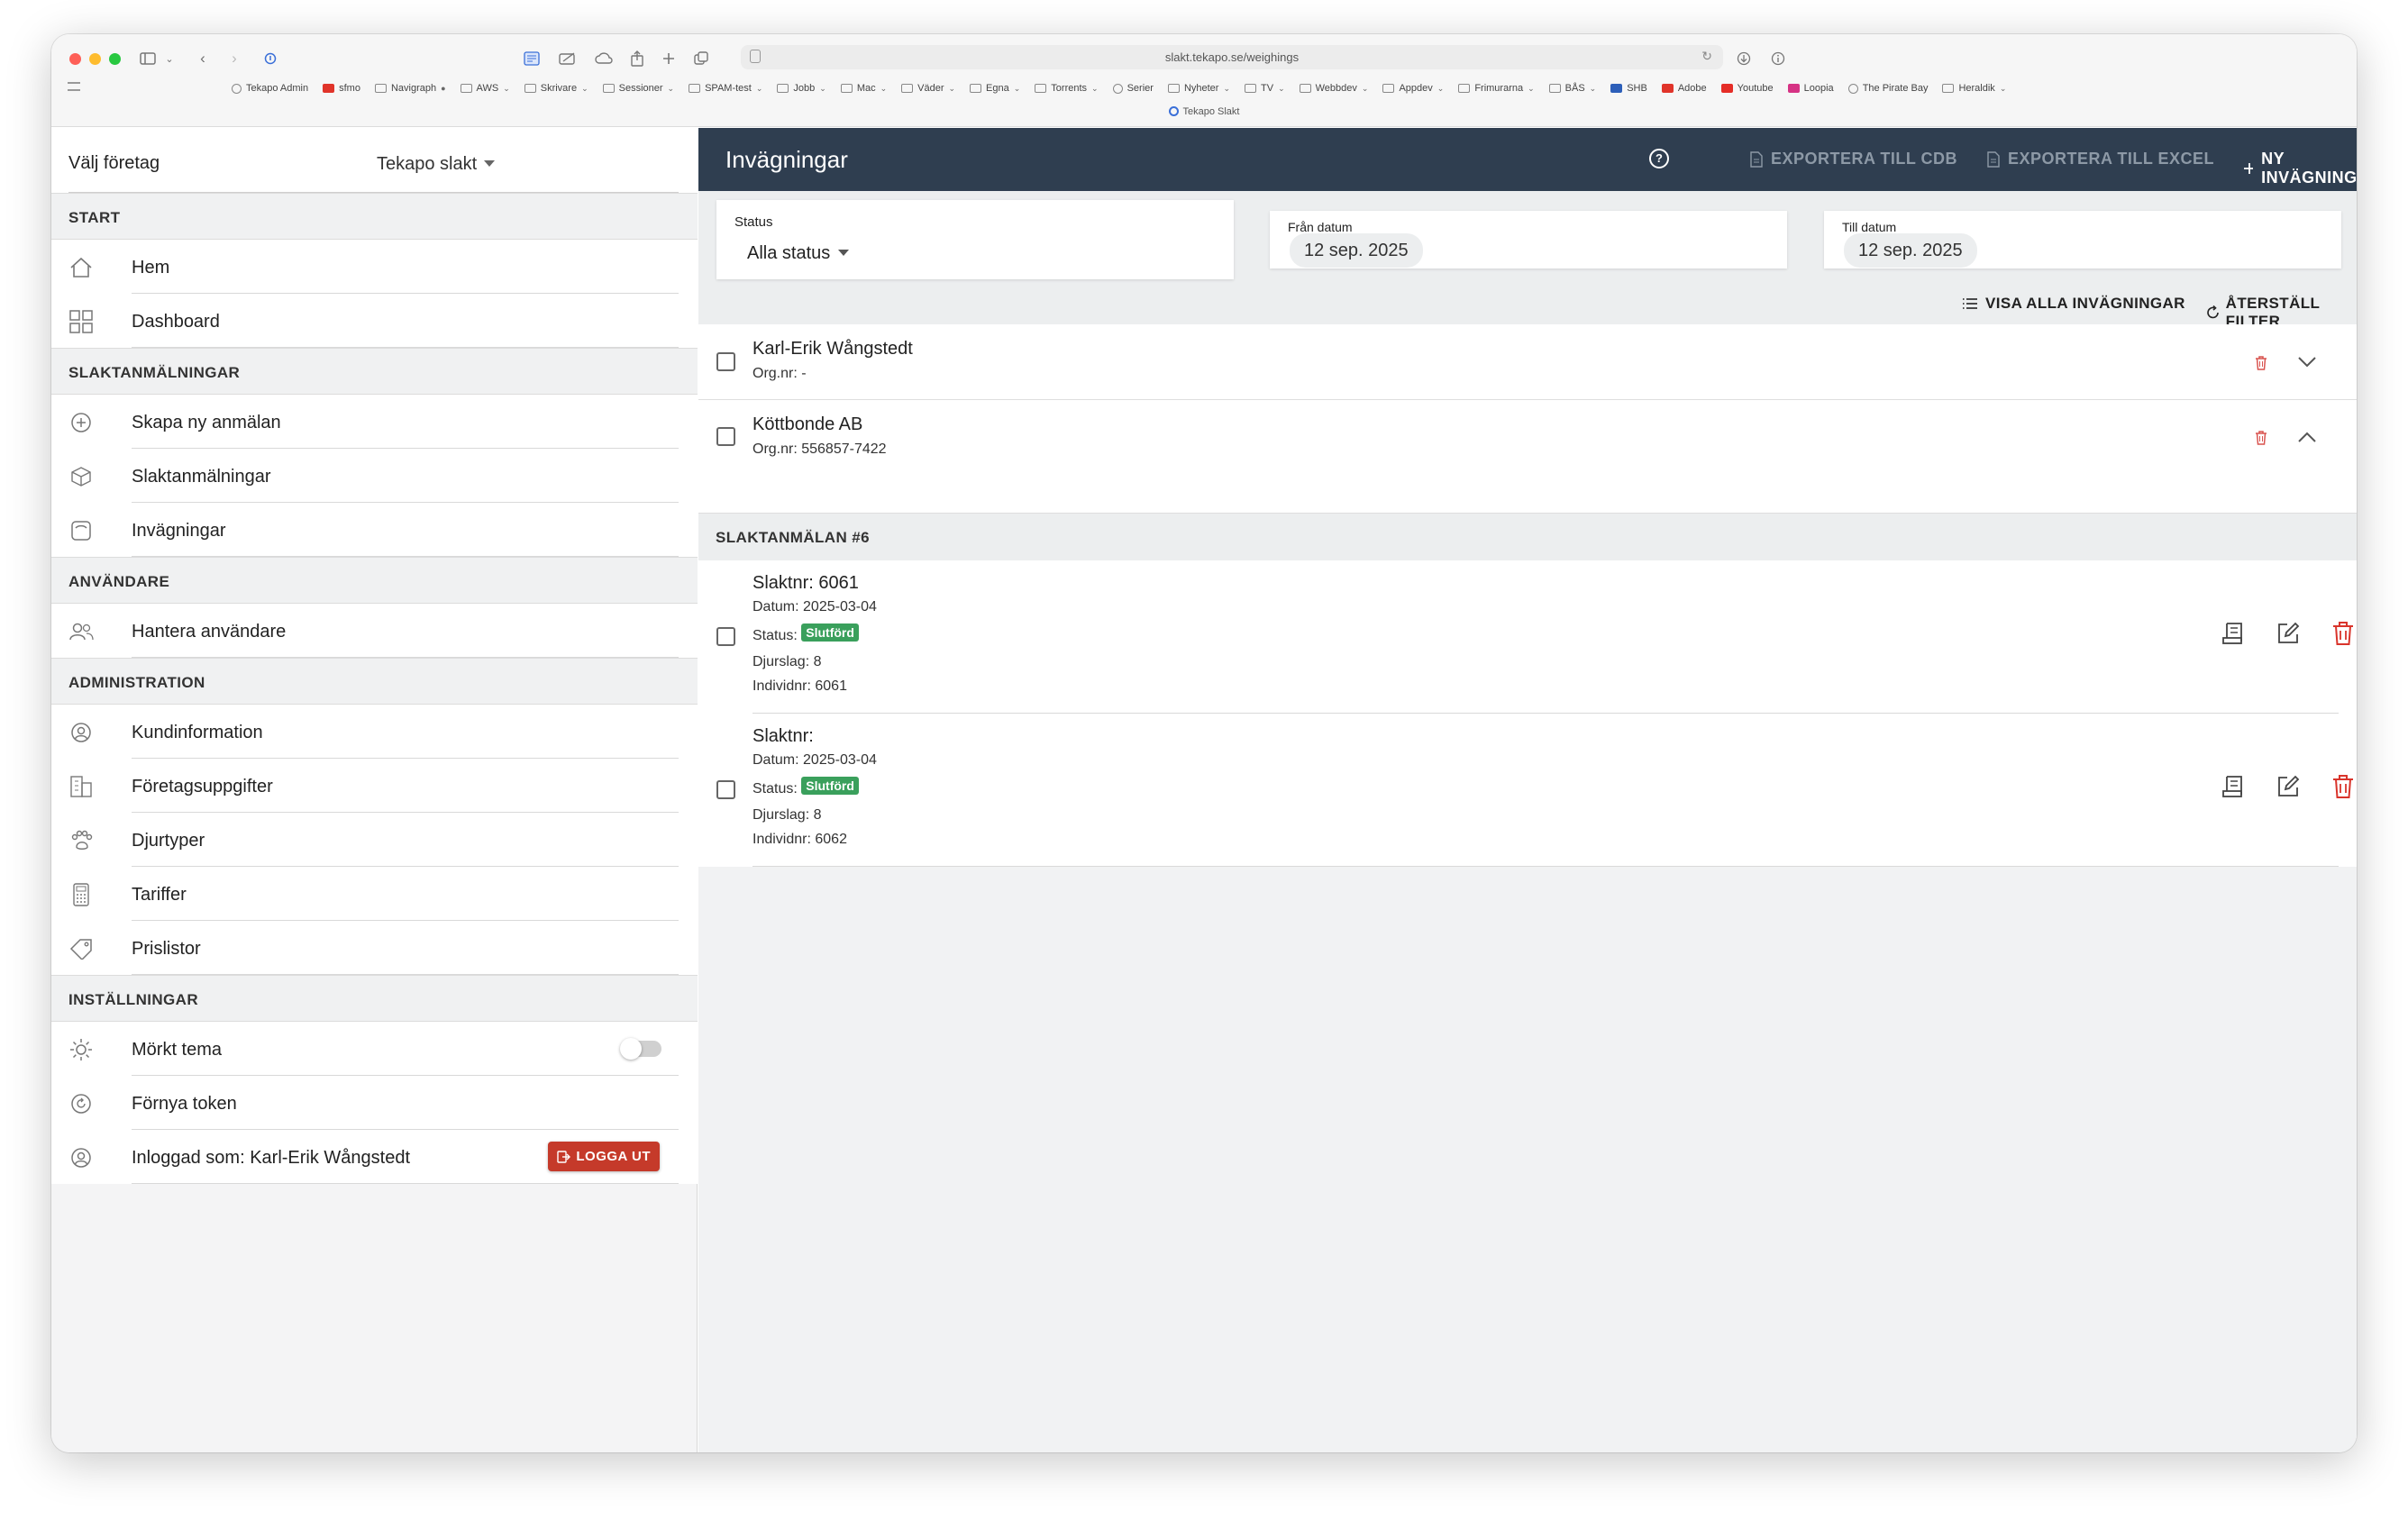 The image size is (2408, 1520). I want to click on sidebar-item-company-info: Företagsuppgifter, so click(374, 786).